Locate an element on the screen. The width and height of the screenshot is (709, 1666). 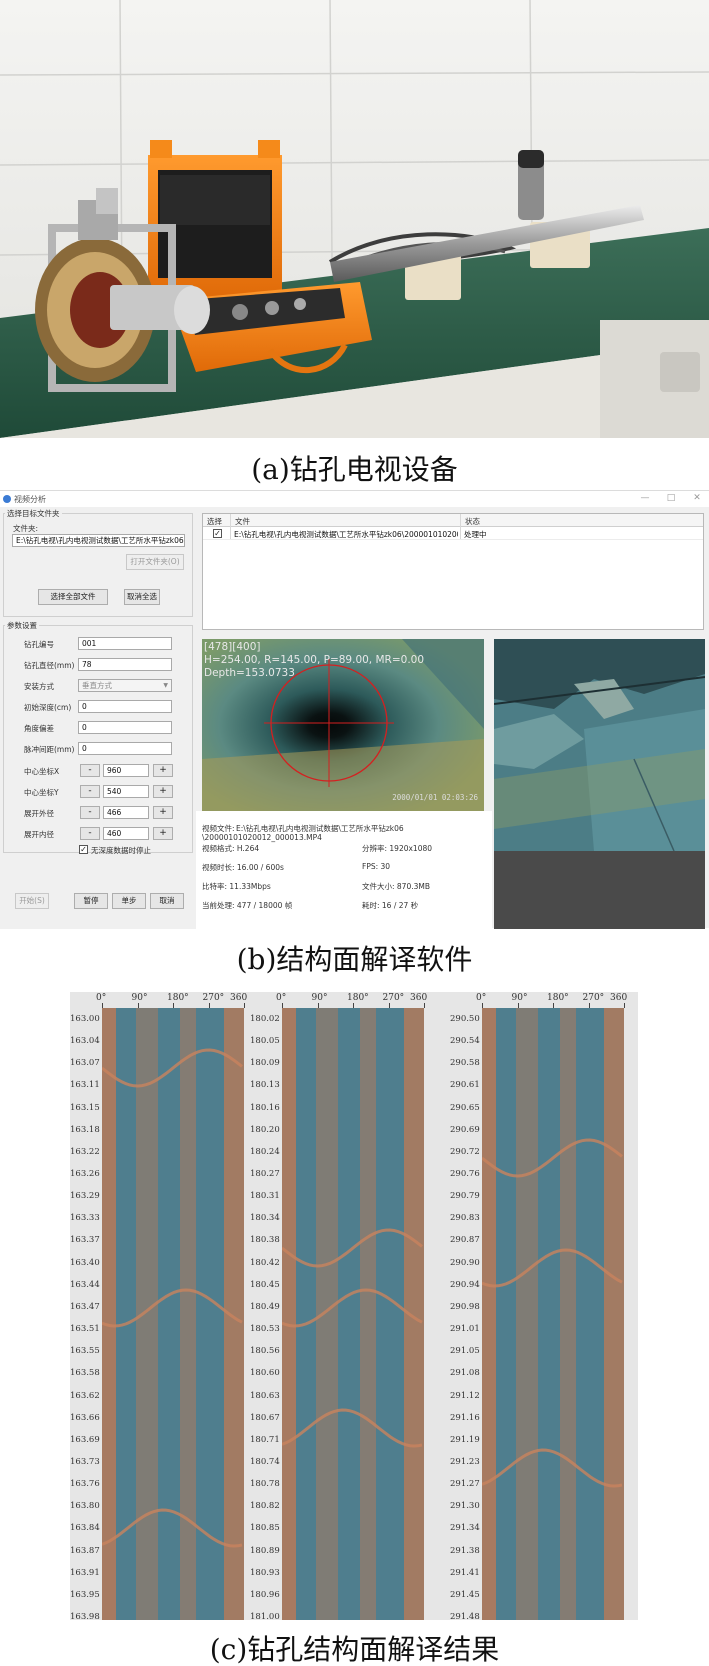
depth-label: 180.67 is located at coordinates (265, 1417).